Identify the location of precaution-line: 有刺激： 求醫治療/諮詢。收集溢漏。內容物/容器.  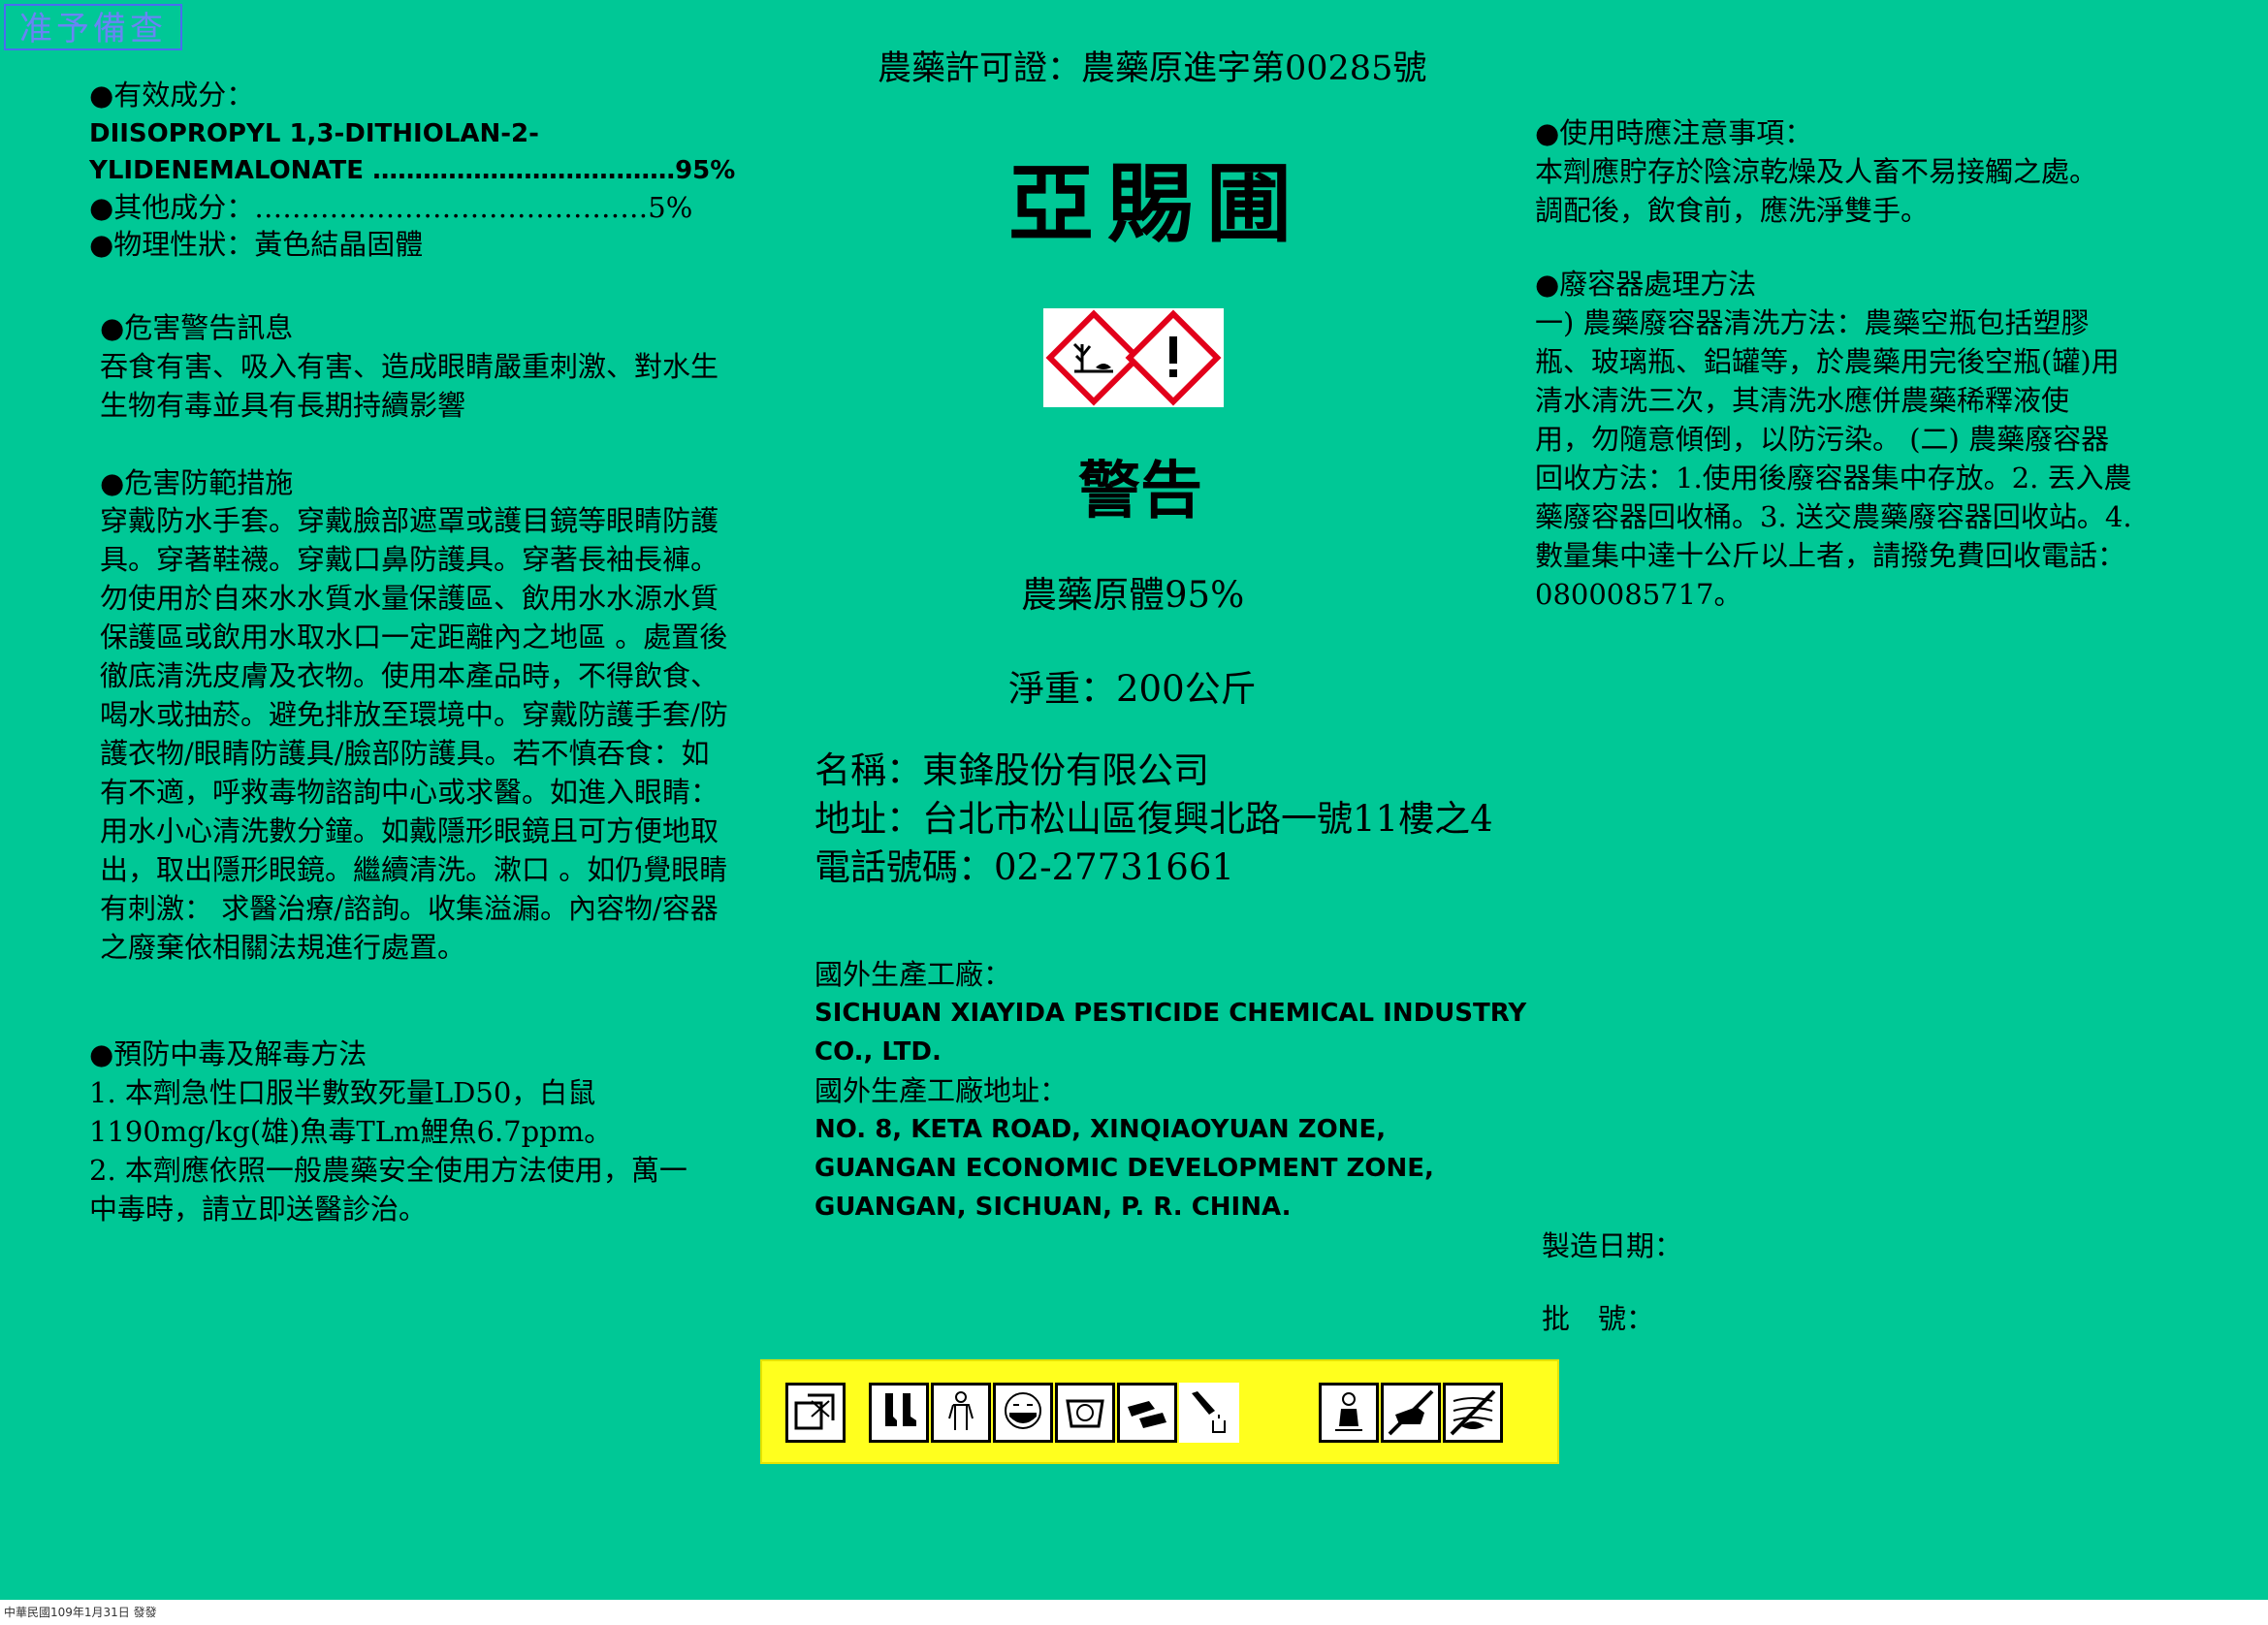
(409, 908).